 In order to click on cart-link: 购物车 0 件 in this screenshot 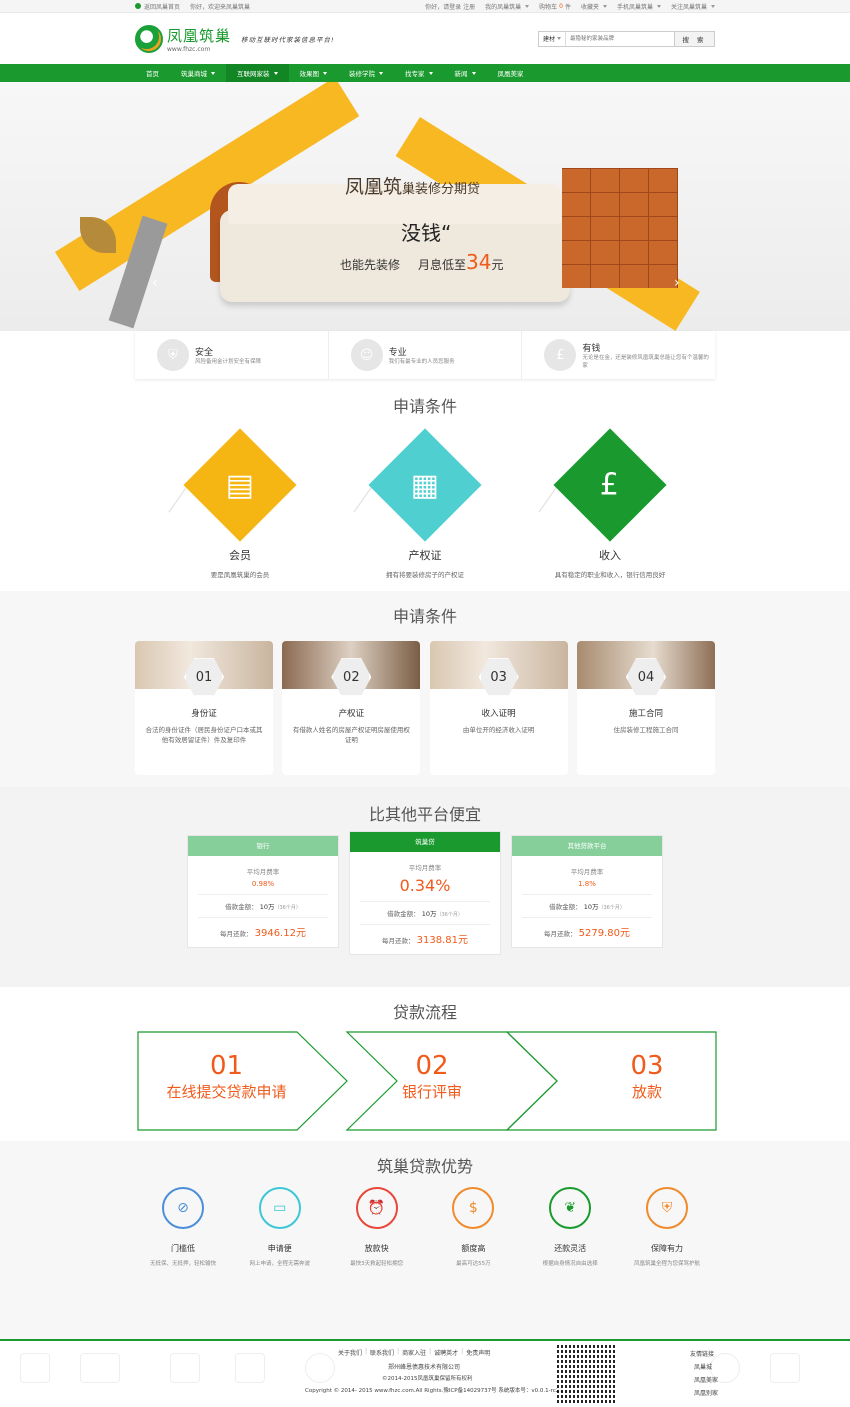, I will do `click(555, 6)`.